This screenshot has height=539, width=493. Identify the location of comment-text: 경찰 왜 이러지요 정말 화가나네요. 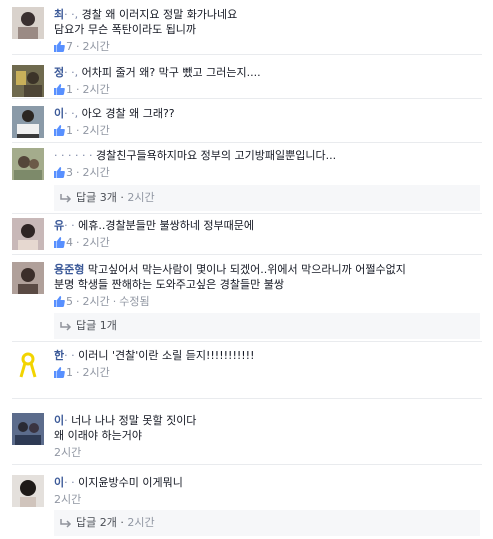
(159, 14).